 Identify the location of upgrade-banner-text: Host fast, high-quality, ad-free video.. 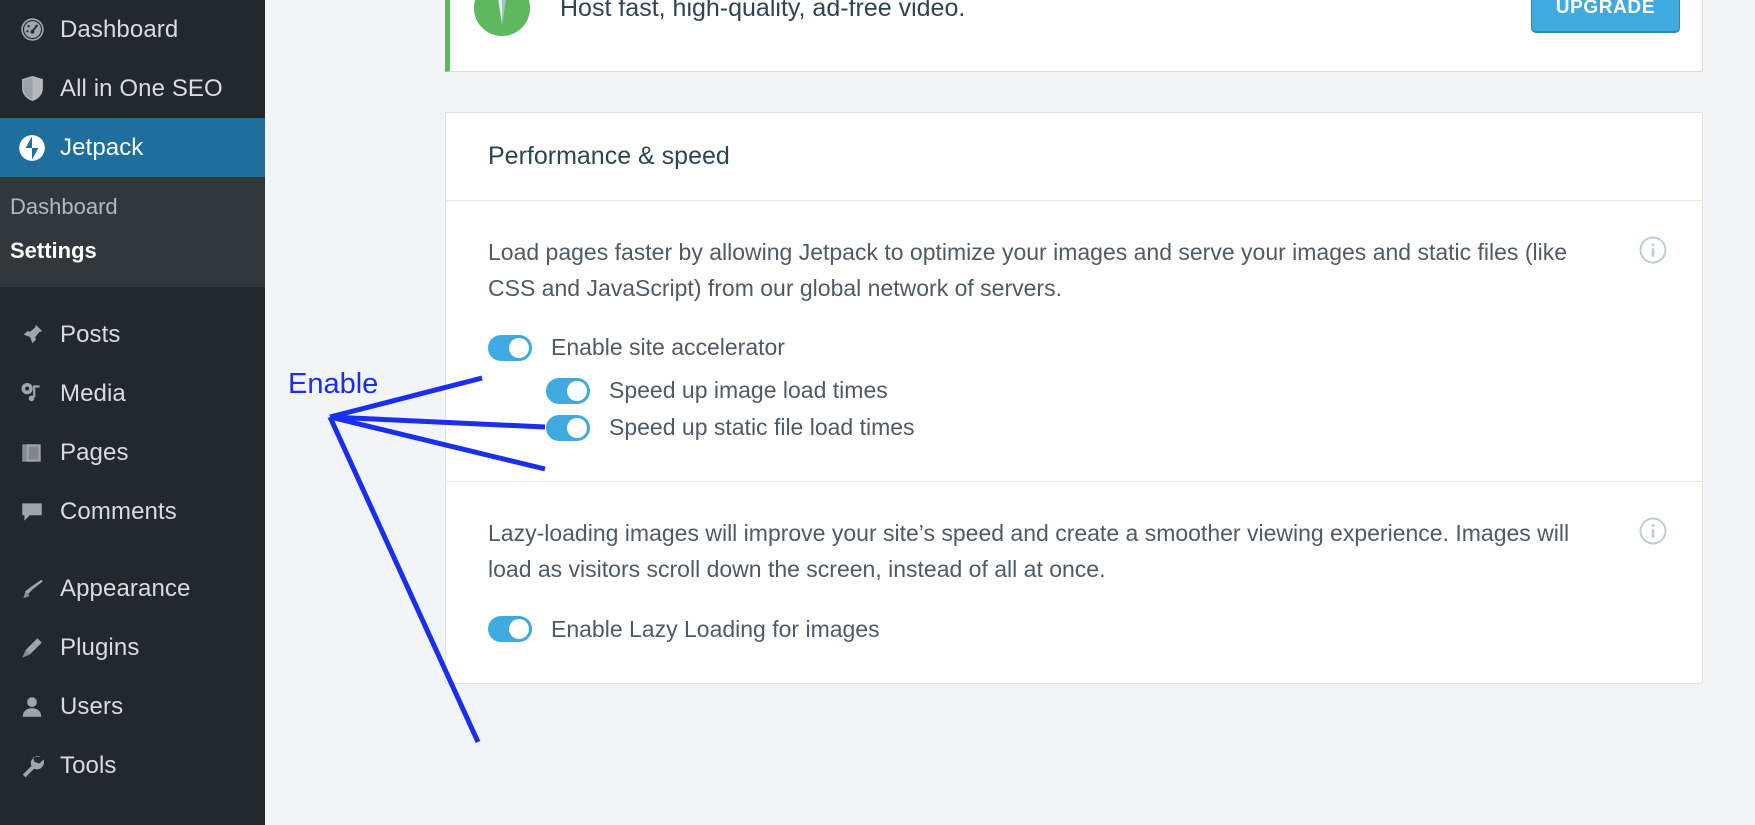
(763, 11).